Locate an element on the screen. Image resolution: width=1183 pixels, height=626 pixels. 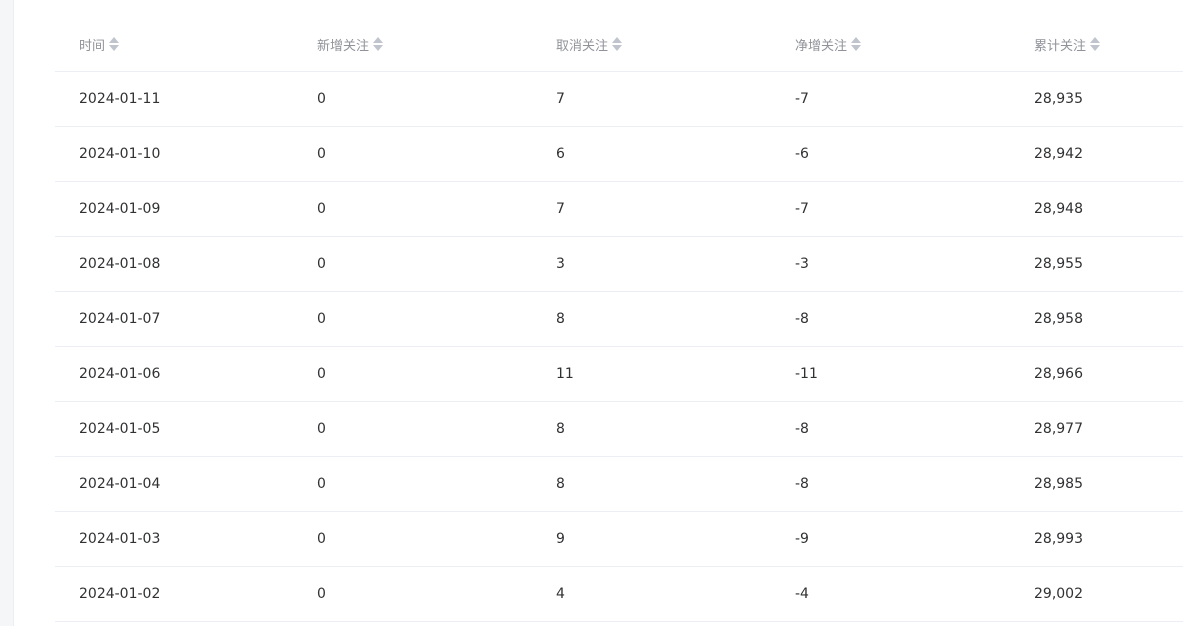
column-header-label: 取消关注 is located at coordinates (582, 46).